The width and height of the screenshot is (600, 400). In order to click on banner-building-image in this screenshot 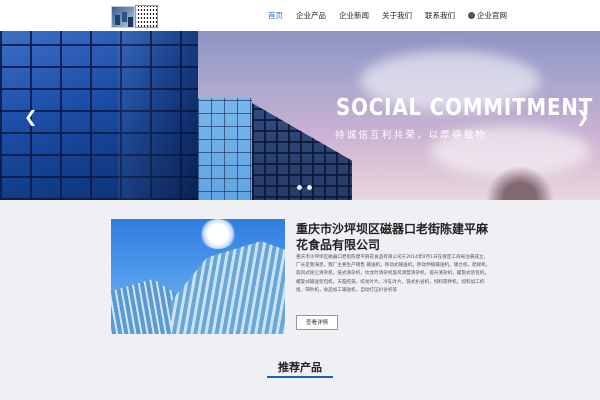, I will do `click(225, 149)`.